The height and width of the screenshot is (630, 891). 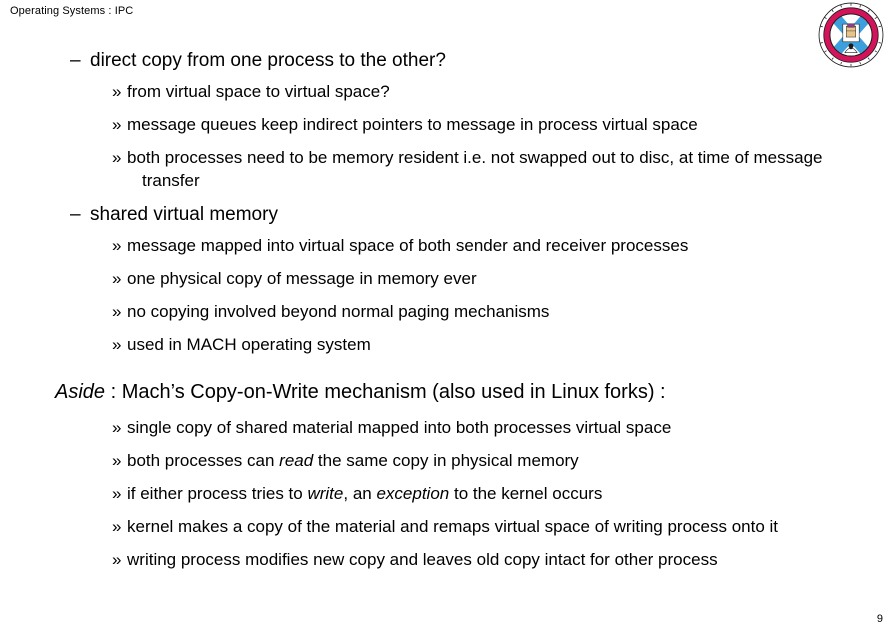 What do you see at coordinates (413, 493) in the screenshot?
I see `emphasis-exception: exception` at bounding box center [413, 493].